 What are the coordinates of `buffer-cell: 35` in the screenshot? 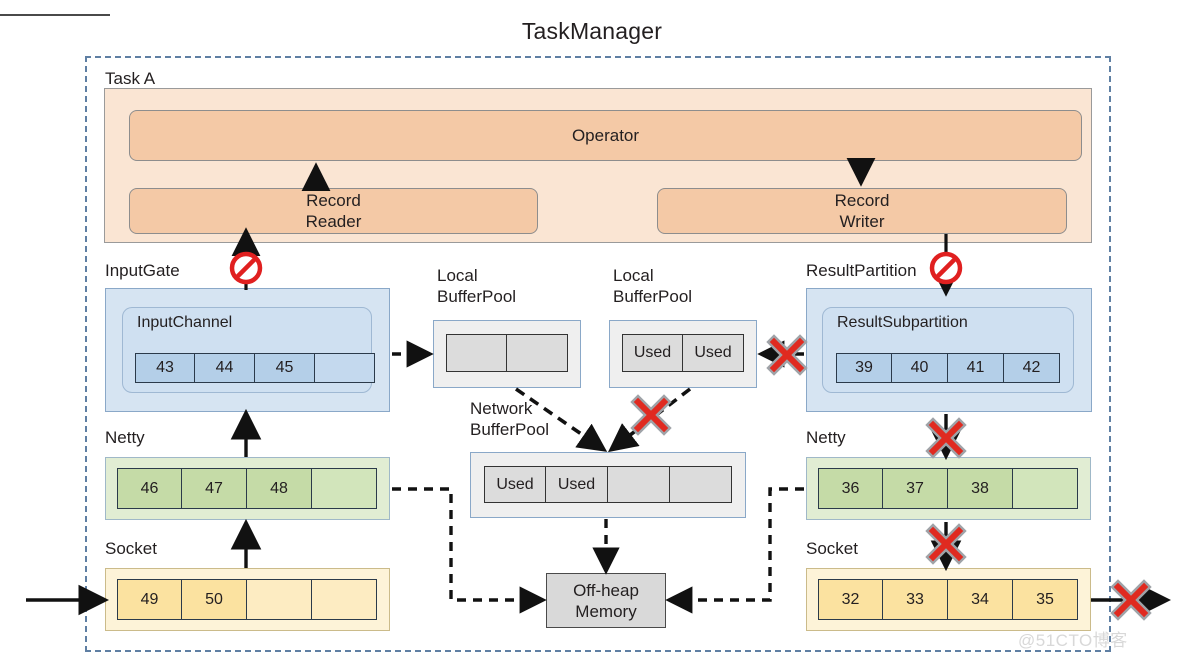 It's located at (1045, 599).